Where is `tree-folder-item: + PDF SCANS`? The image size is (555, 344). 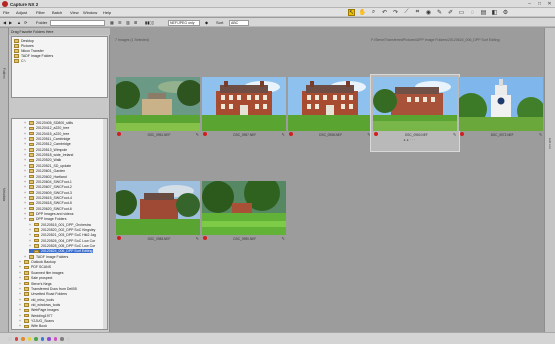
tree-folder-item: + PDF SCANS is located at coordinates (35, 267).